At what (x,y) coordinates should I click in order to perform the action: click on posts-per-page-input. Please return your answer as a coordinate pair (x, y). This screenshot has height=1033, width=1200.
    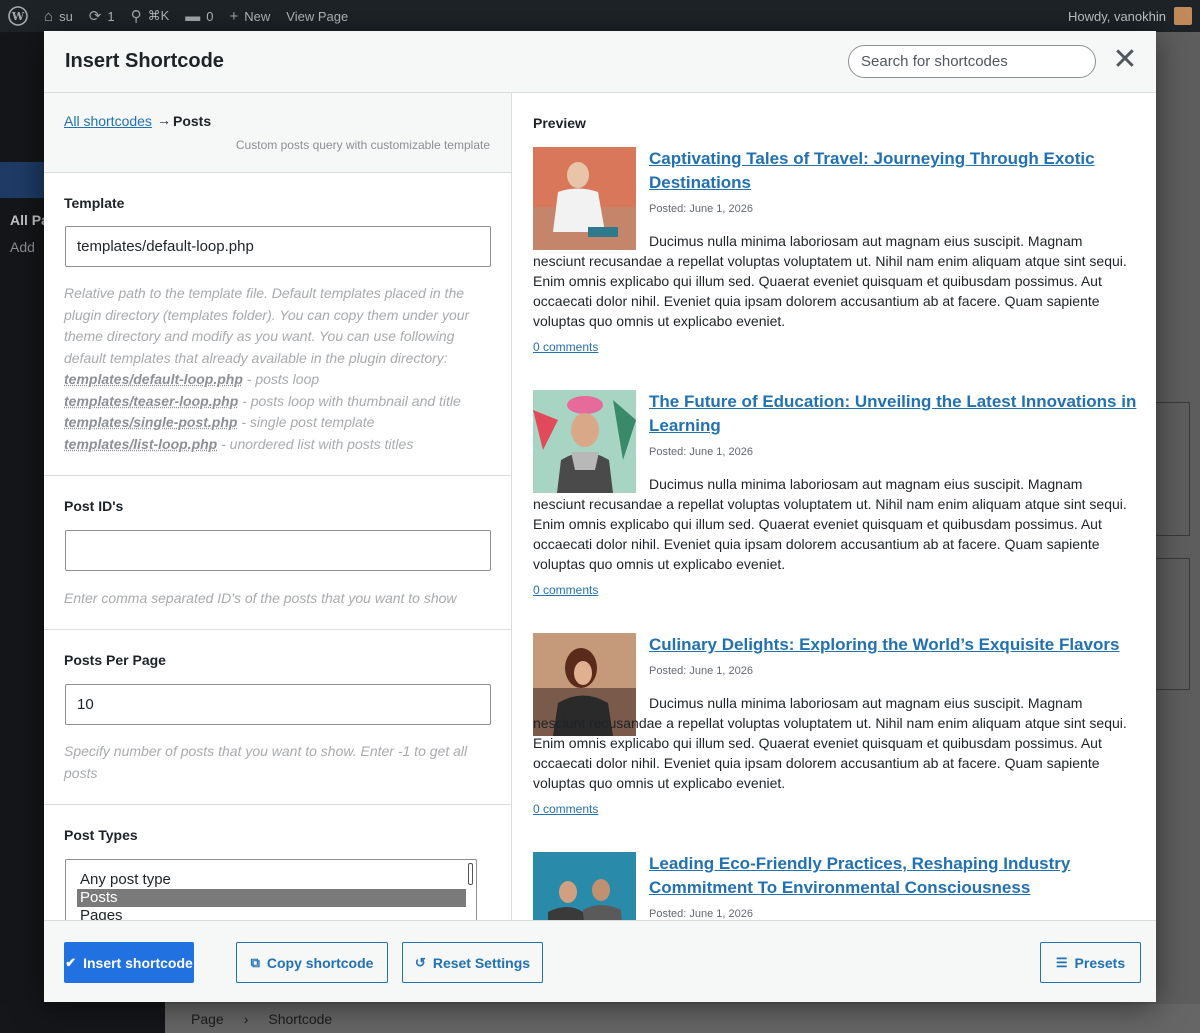
    Looking at the image, I should click on (278, 704).